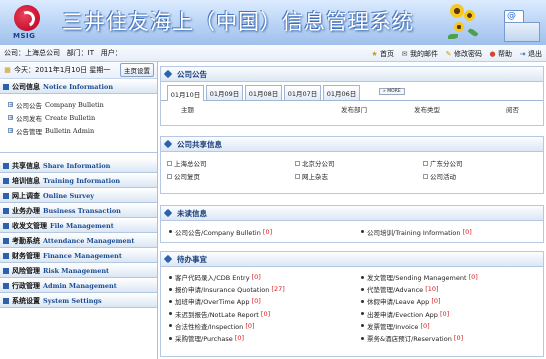 Image resolution: width=546 pixels, height=359 pixels. What do you see at coordinates (453, 289) in the screenshot?
I see `todo-item: 代垫管理/Advance [10]` at bounding box center [453, 289].